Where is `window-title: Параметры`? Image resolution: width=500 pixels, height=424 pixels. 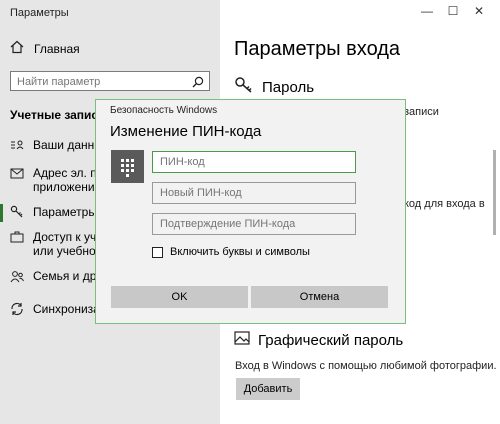 window-title: Параметры is located at coordinates (39, 13).